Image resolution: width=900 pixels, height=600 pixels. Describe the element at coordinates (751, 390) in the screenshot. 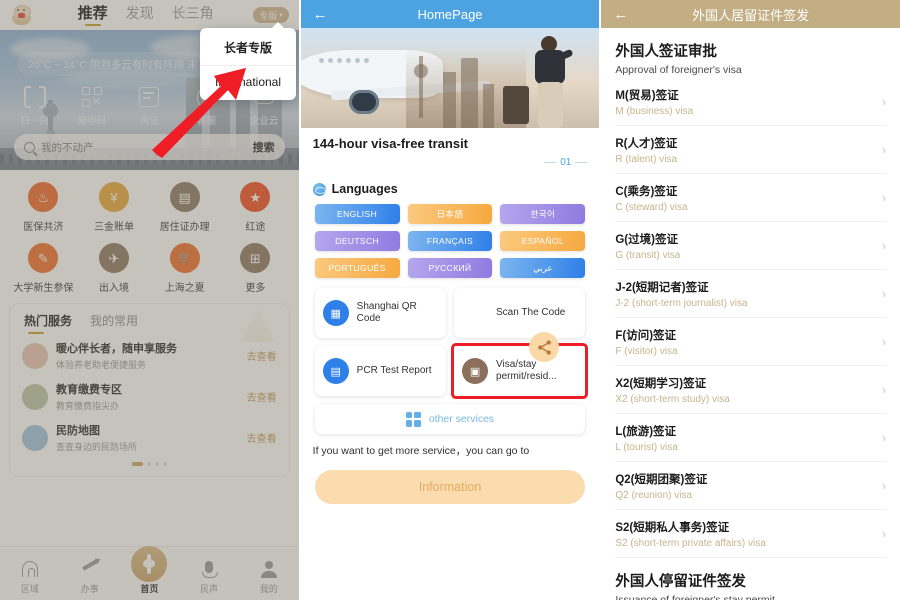

I see `list-item: X2(短期学习)签证 X2 (short-term study) visa ›` at that location.